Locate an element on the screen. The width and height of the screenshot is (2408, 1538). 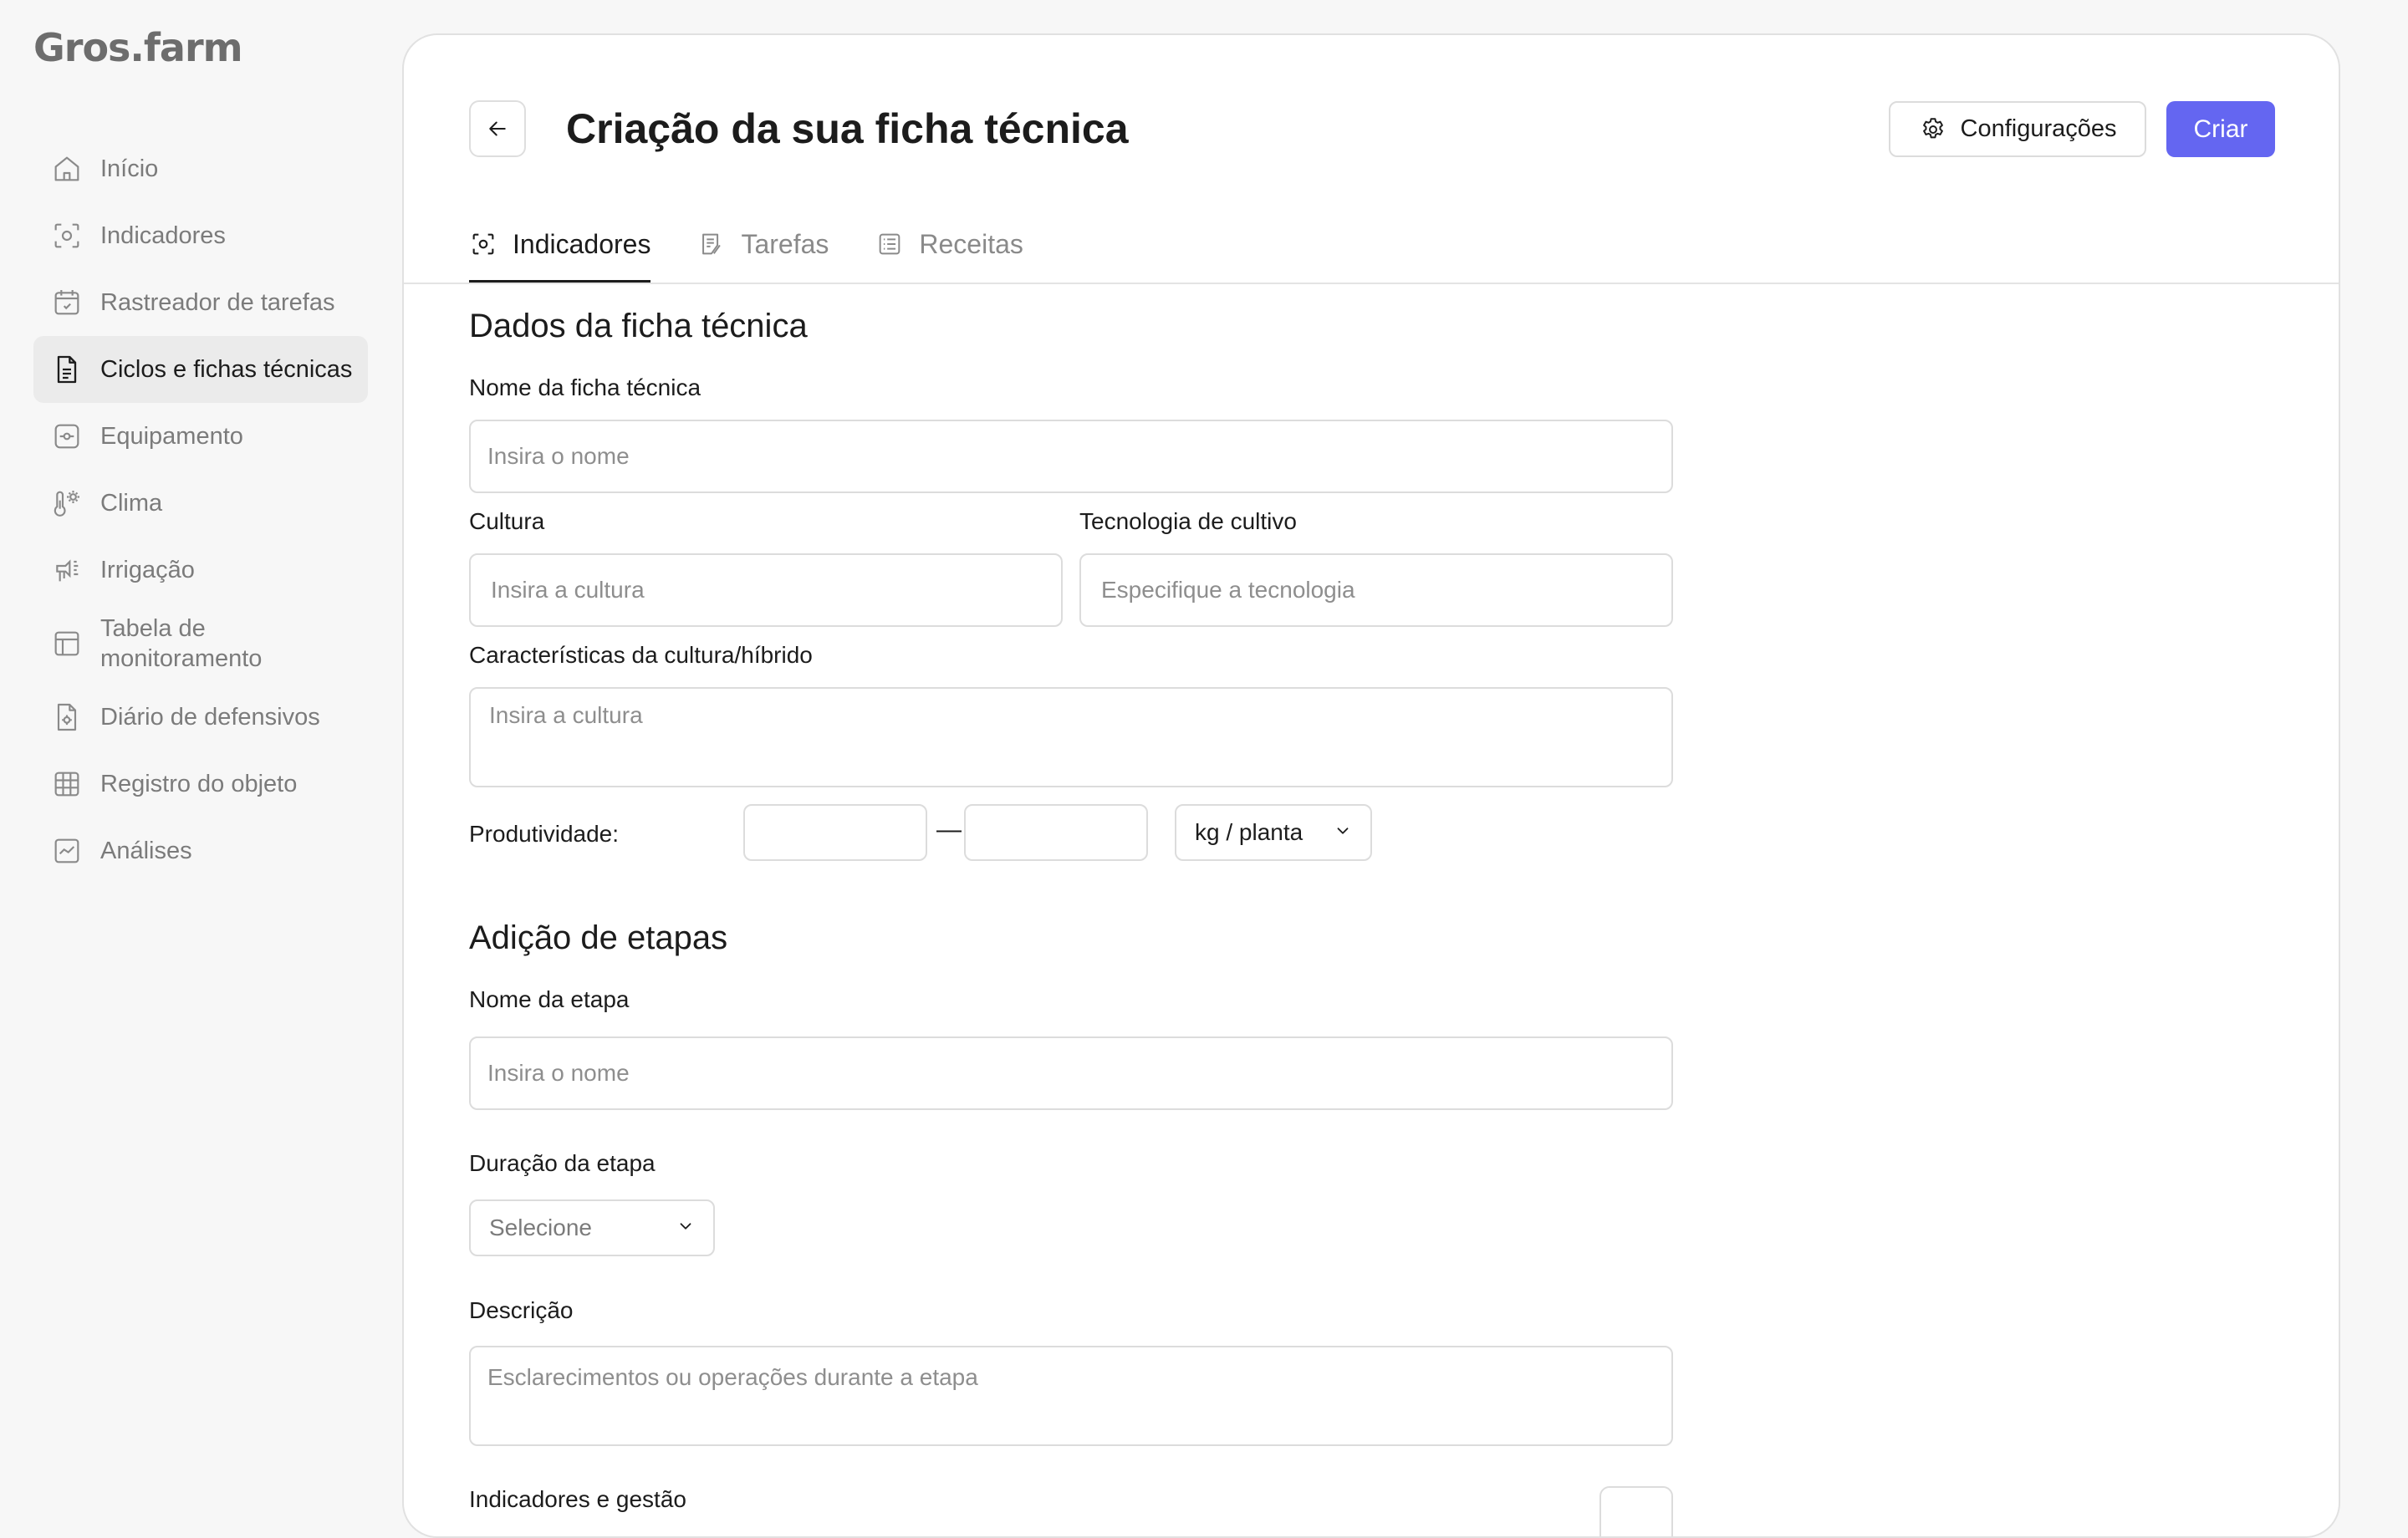
settings-button: Configurações is located at coordinates (2018, 129).